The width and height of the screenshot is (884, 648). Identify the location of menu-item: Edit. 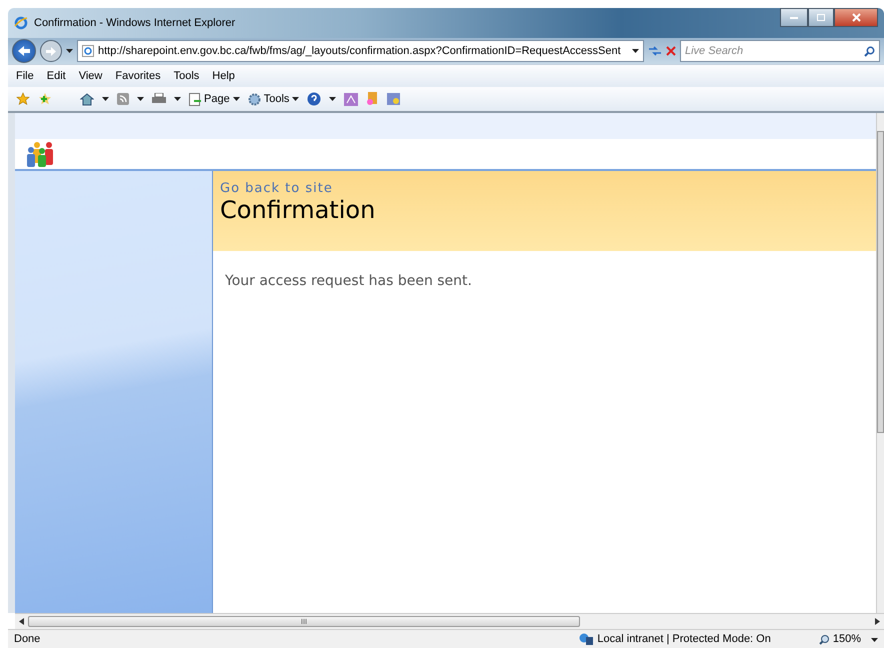
(56, 76).